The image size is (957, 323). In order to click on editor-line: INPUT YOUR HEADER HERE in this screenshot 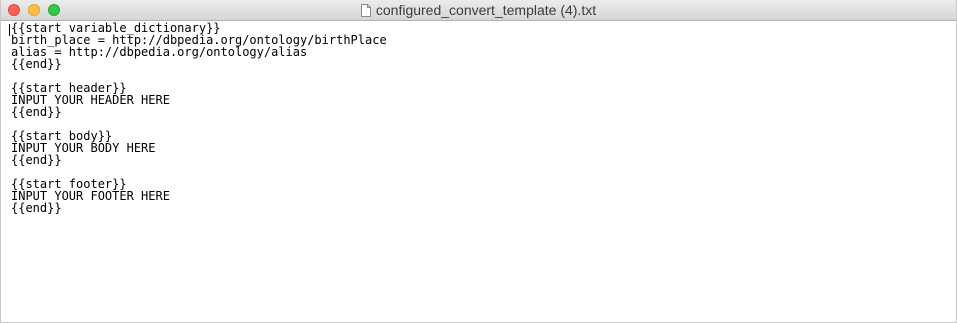, I will do `click(482, 100)`.